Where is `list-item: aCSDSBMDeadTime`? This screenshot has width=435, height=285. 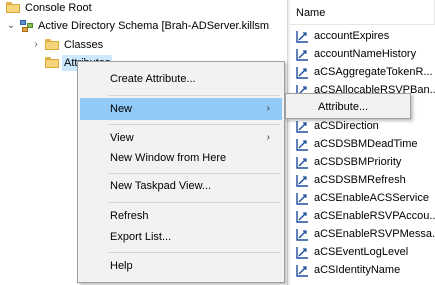
list-item: aCSDSBMDeadTime is located at coordinates (362, 144).